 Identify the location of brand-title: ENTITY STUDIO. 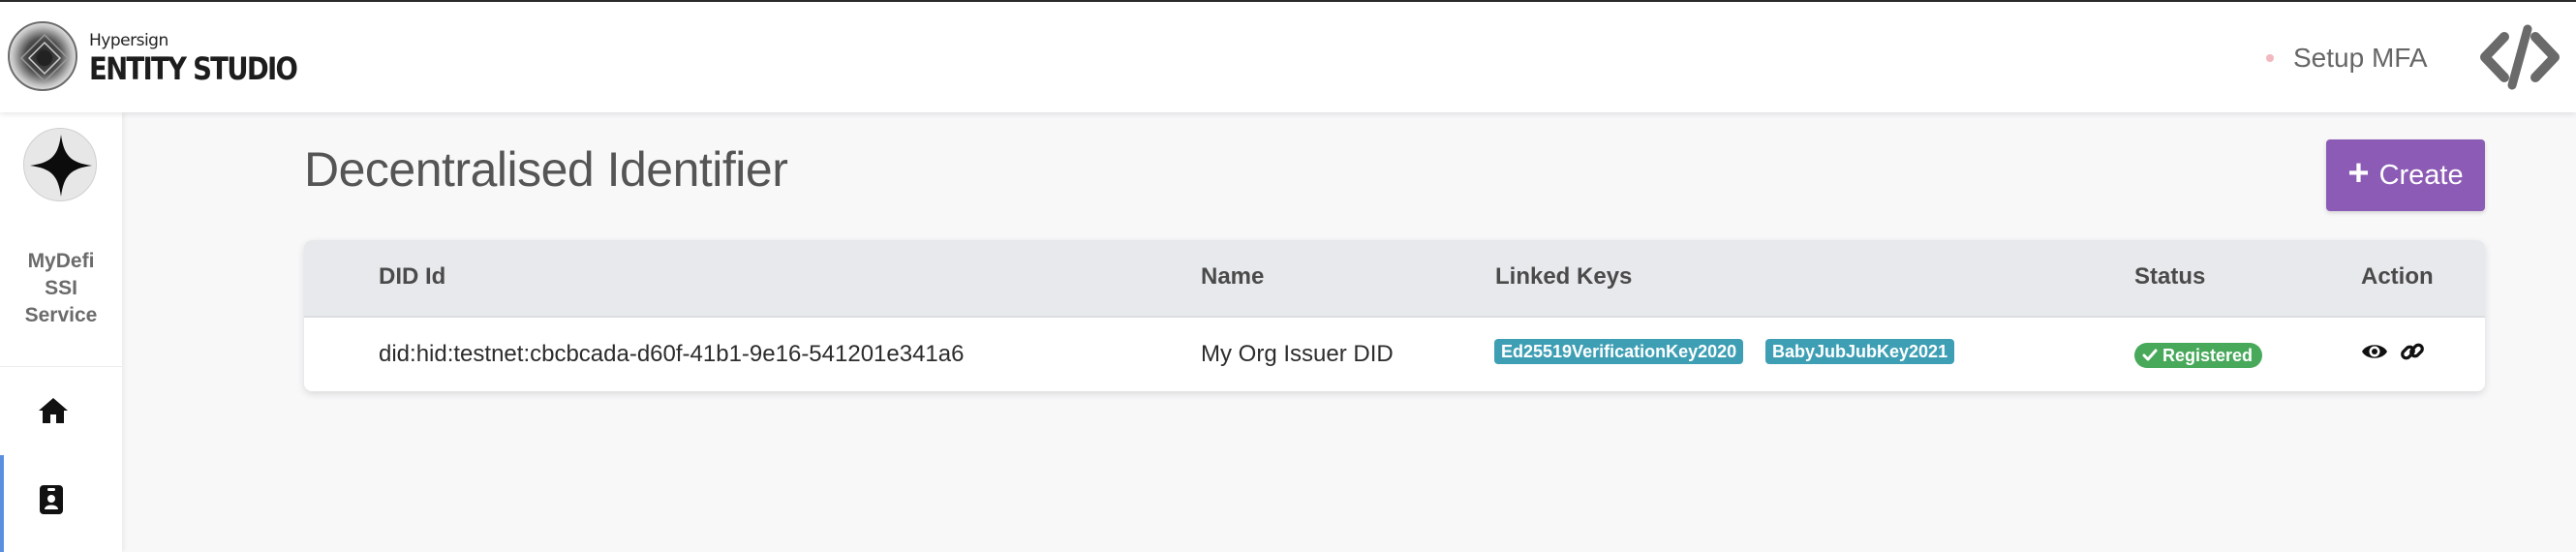
(193, 68).